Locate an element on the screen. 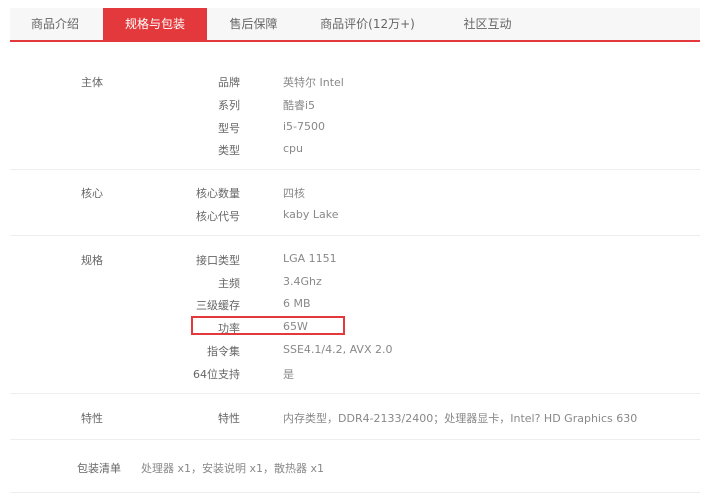 This screenshot has width=710, height=503. spec-value-frequency: 3.4Ghz is located at coordinates (302, 281).